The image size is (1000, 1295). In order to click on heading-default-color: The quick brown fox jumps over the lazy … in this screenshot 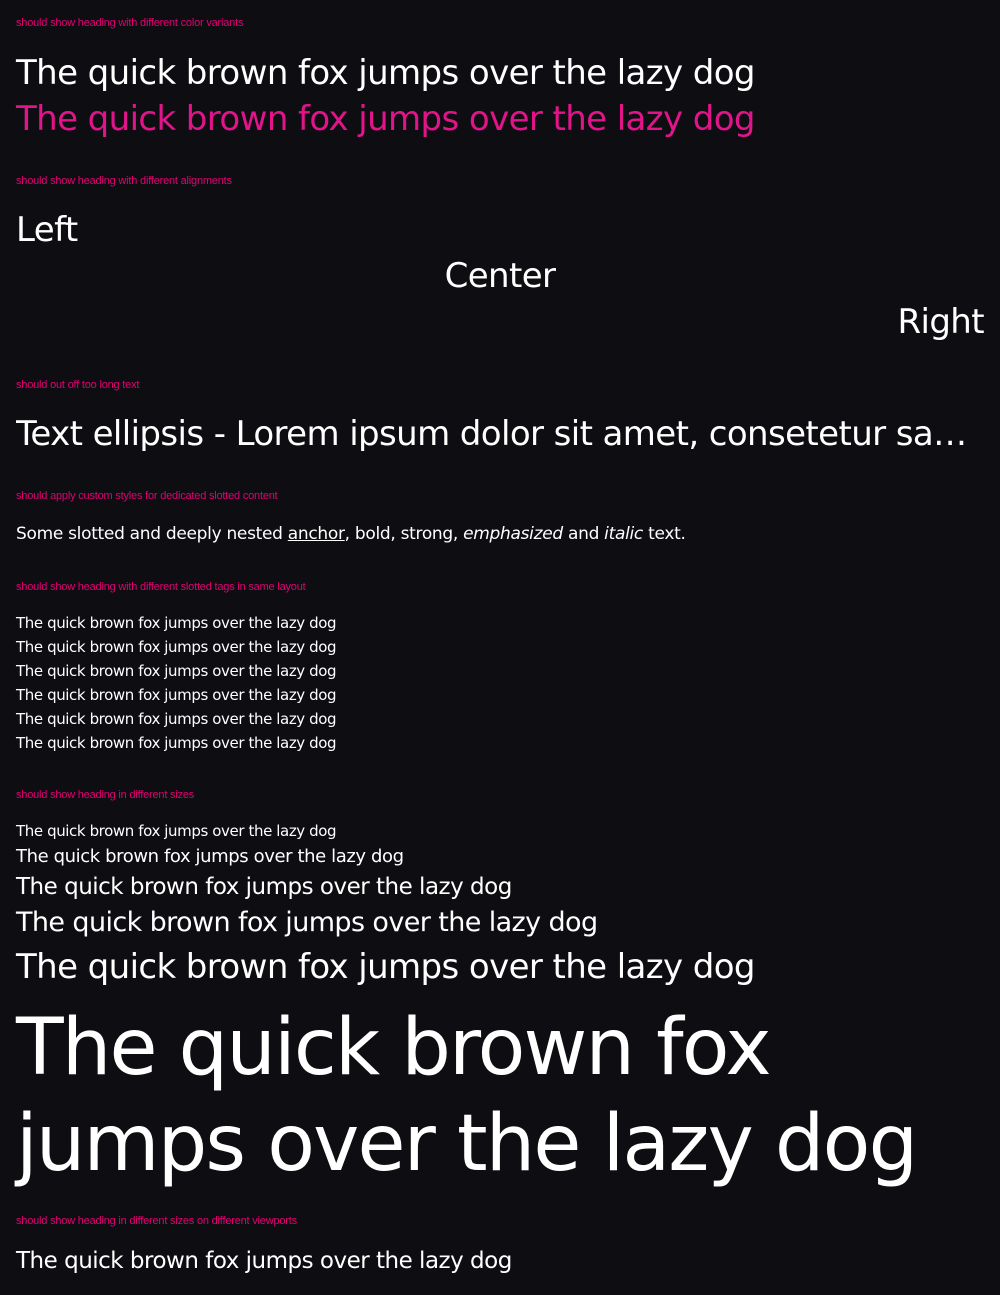, I will do `click(386, 73)`.